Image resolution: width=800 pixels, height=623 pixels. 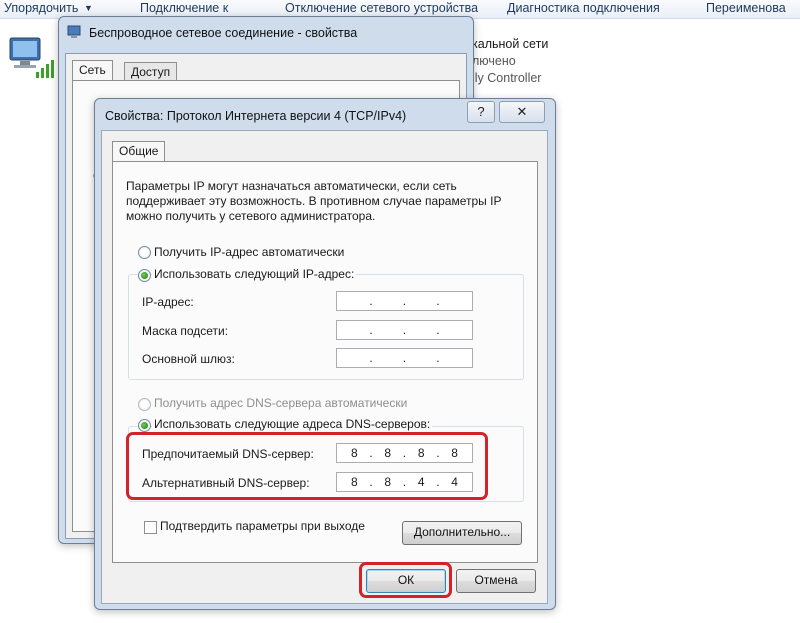 I want to click on alternate-dns-input: 8. 8. 4. 4, so click(x=404, y=482).